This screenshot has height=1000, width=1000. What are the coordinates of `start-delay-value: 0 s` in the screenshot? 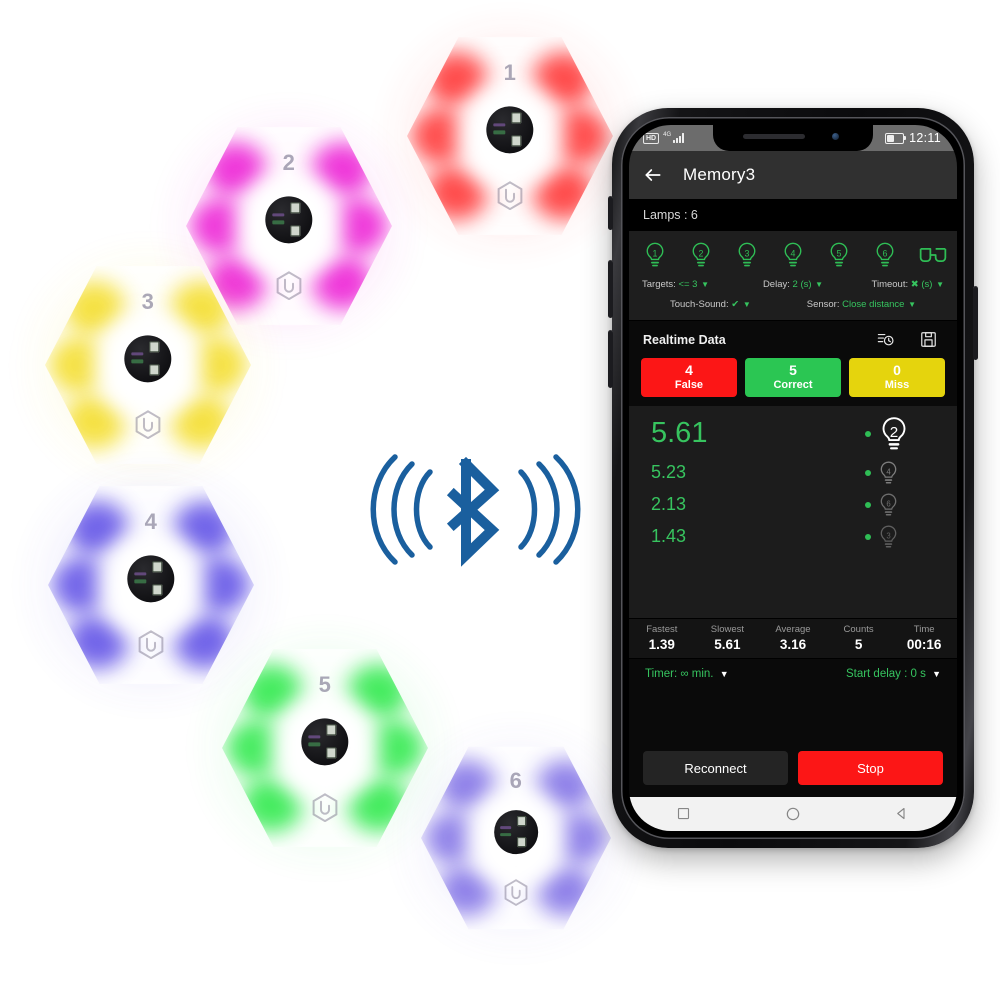 It's located at (918, 673).